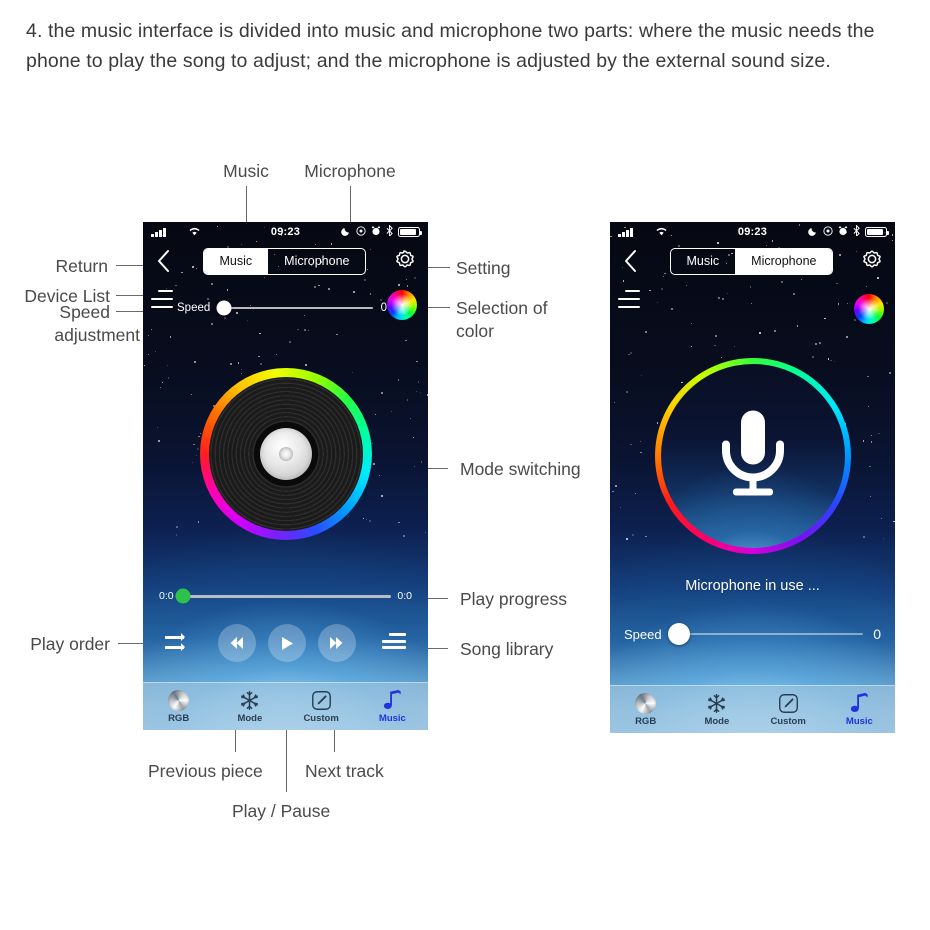  Describe the element at coordinates (513, 599) in the screenshot. I see `annotation-play-progress: Play progress` at that location.